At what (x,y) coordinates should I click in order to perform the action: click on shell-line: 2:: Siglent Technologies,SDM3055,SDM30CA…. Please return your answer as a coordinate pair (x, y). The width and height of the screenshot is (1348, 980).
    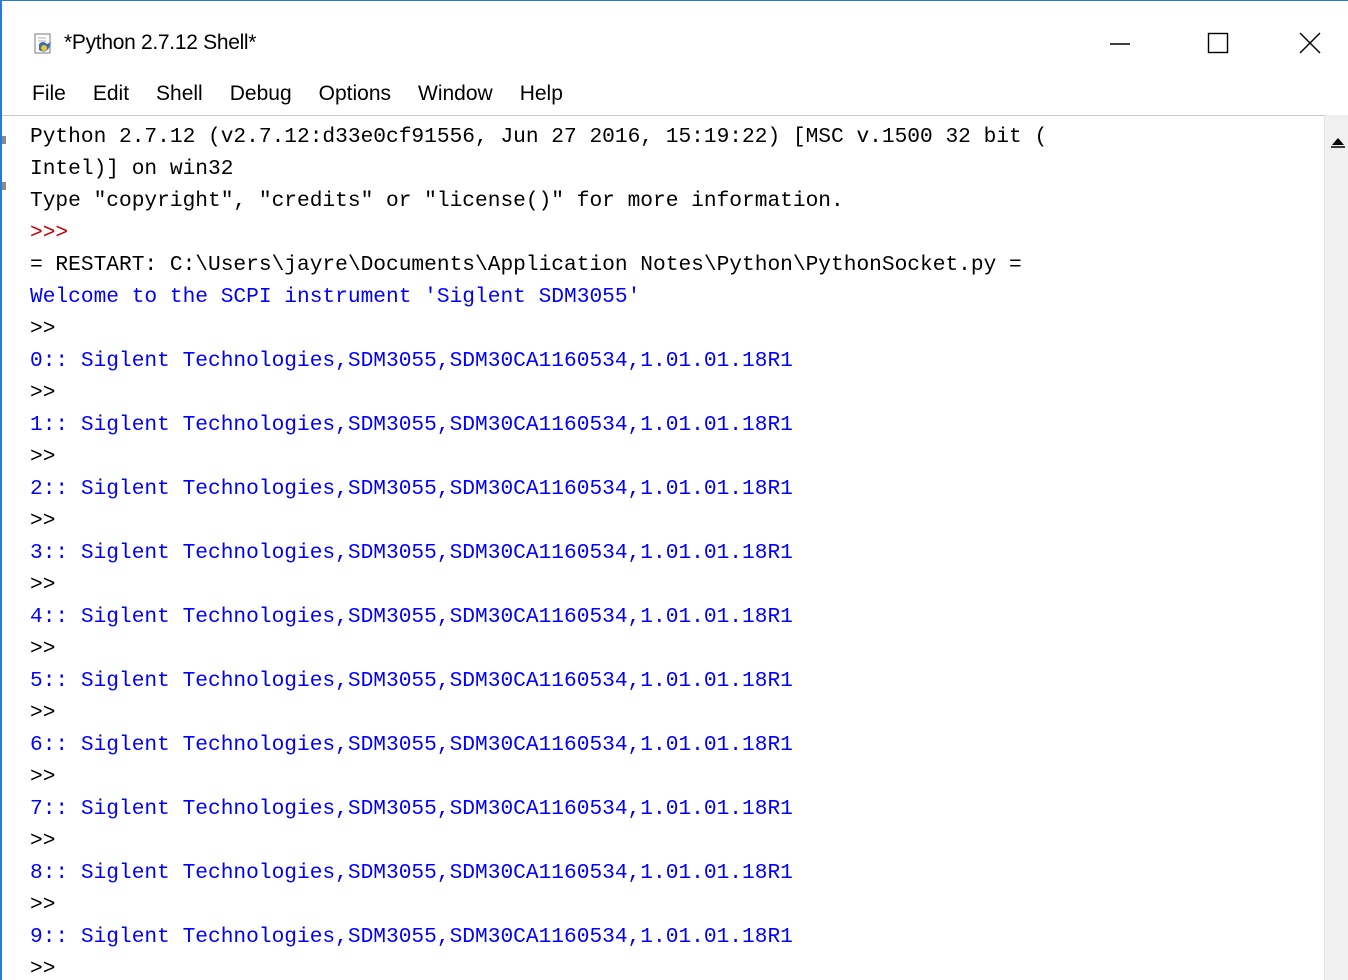
    Looking at the image, I should click on (411, 489).